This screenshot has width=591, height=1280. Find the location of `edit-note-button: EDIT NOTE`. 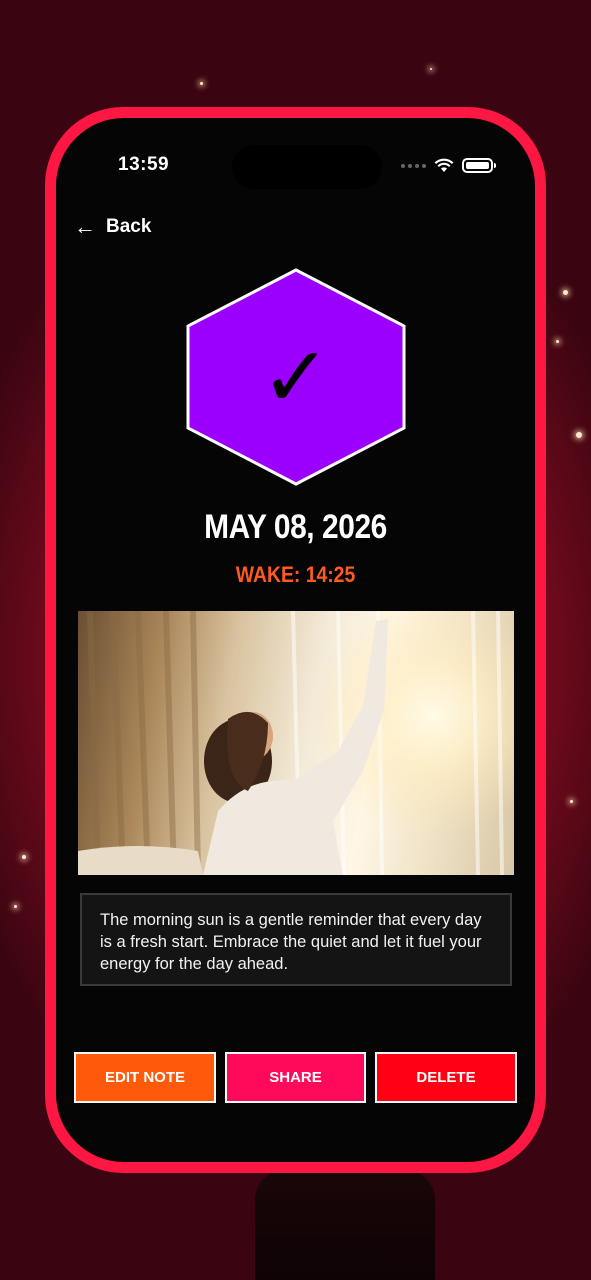

edit-note-button: EDIT NOTE is located at coordinates (145, 1077).